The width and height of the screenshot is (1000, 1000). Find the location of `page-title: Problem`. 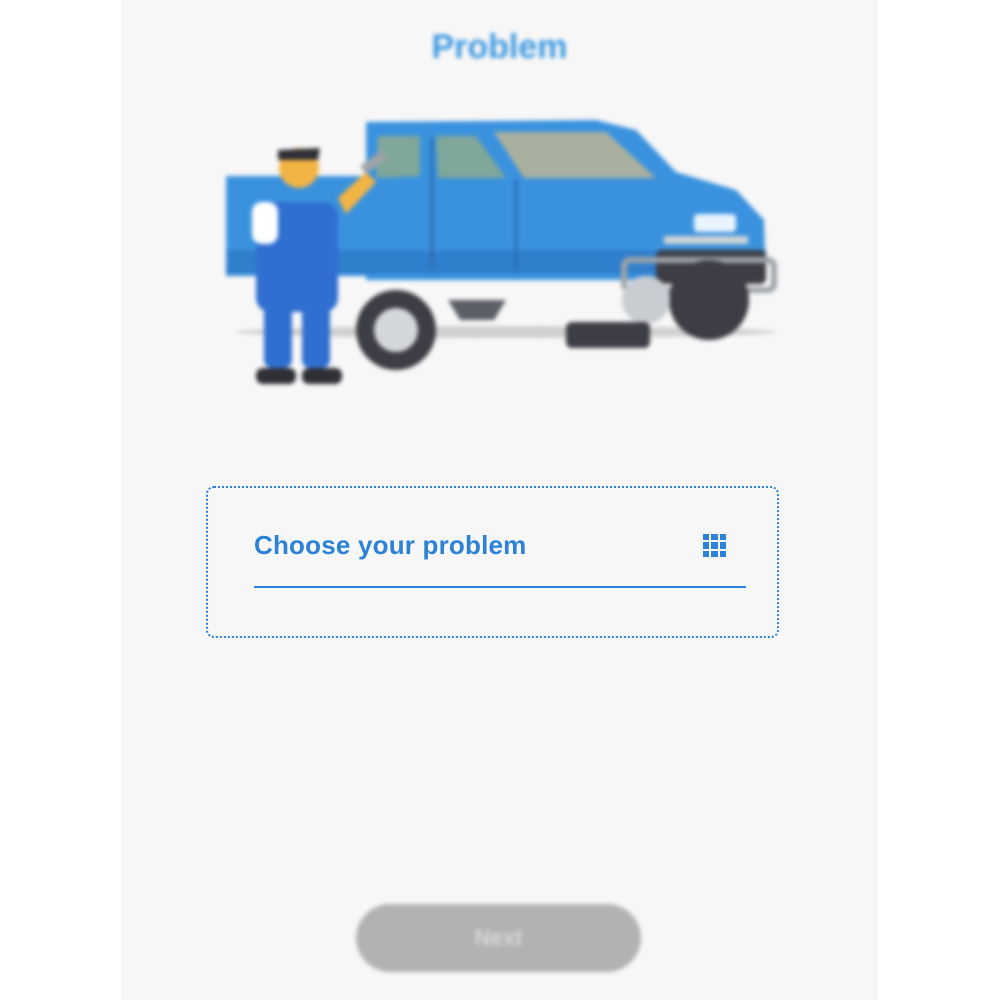

page-title: Problem is located at coordinates (499, 47).